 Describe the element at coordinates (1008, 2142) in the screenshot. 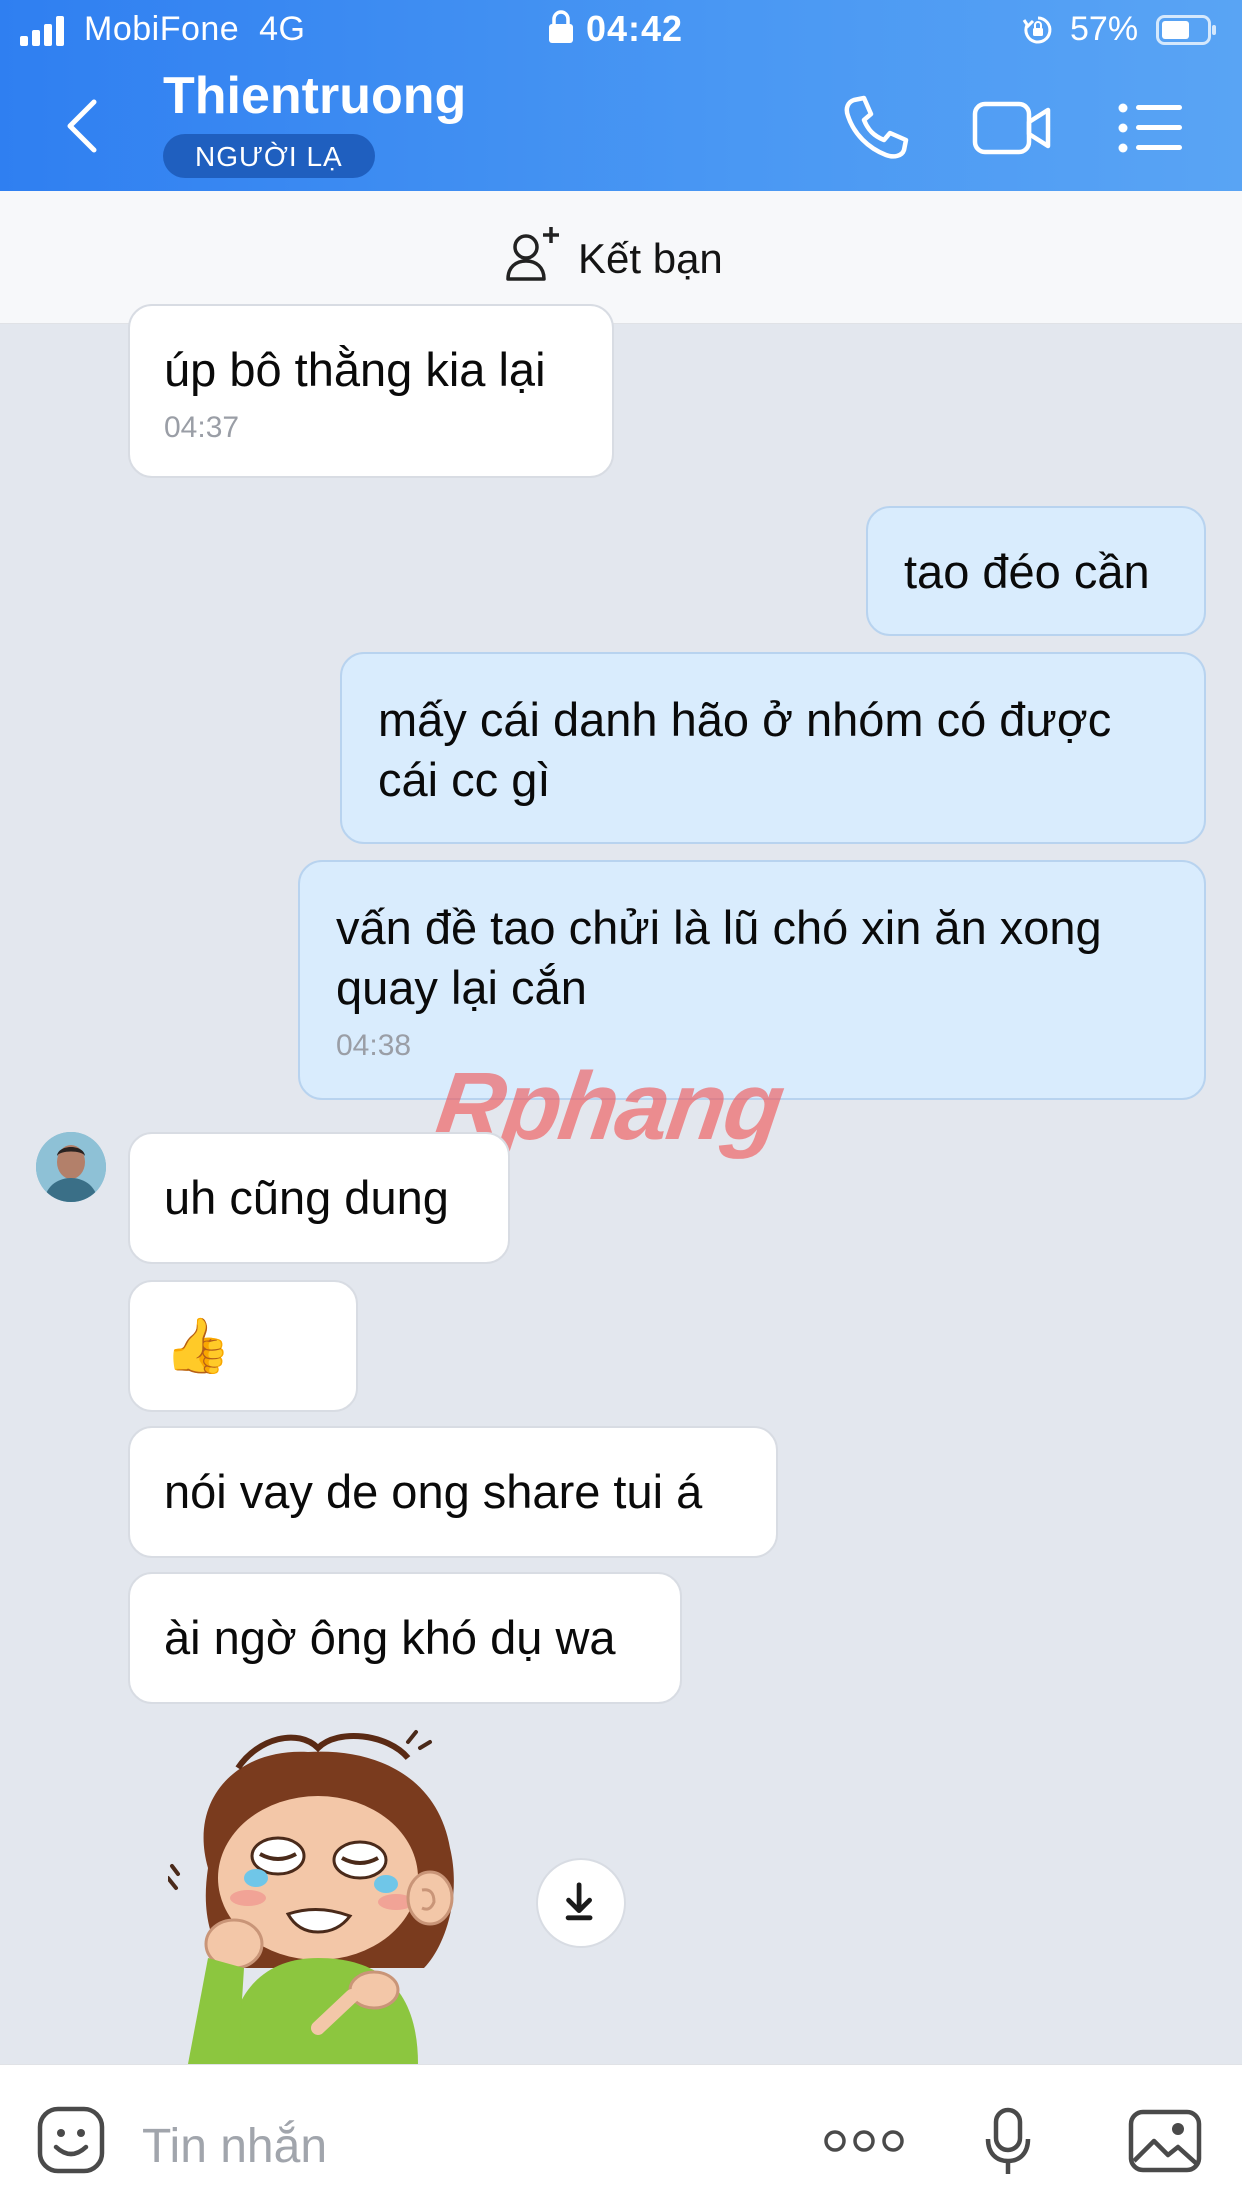

I see `microphone-icon` at that location.